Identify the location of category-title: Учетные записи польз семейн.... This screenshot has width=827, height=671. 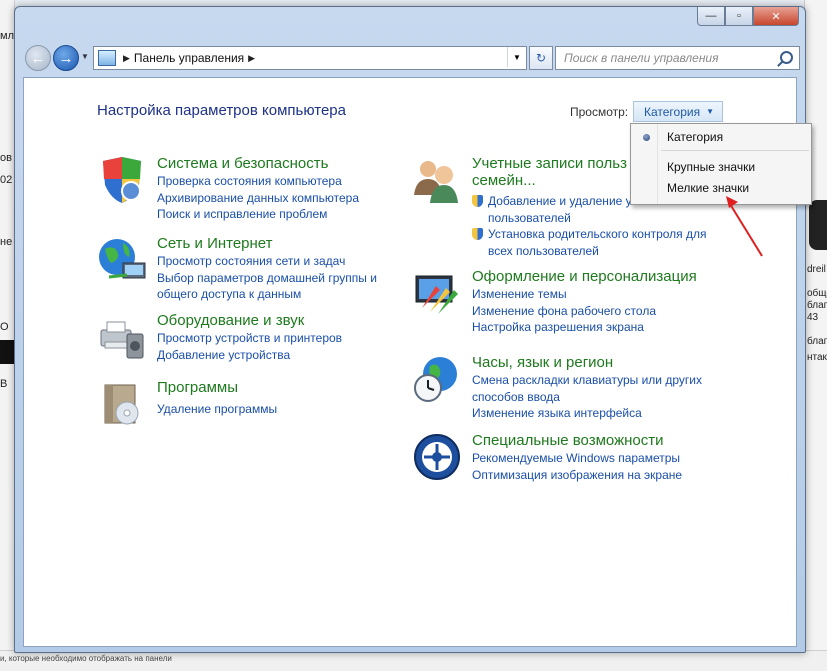
(549, 172).